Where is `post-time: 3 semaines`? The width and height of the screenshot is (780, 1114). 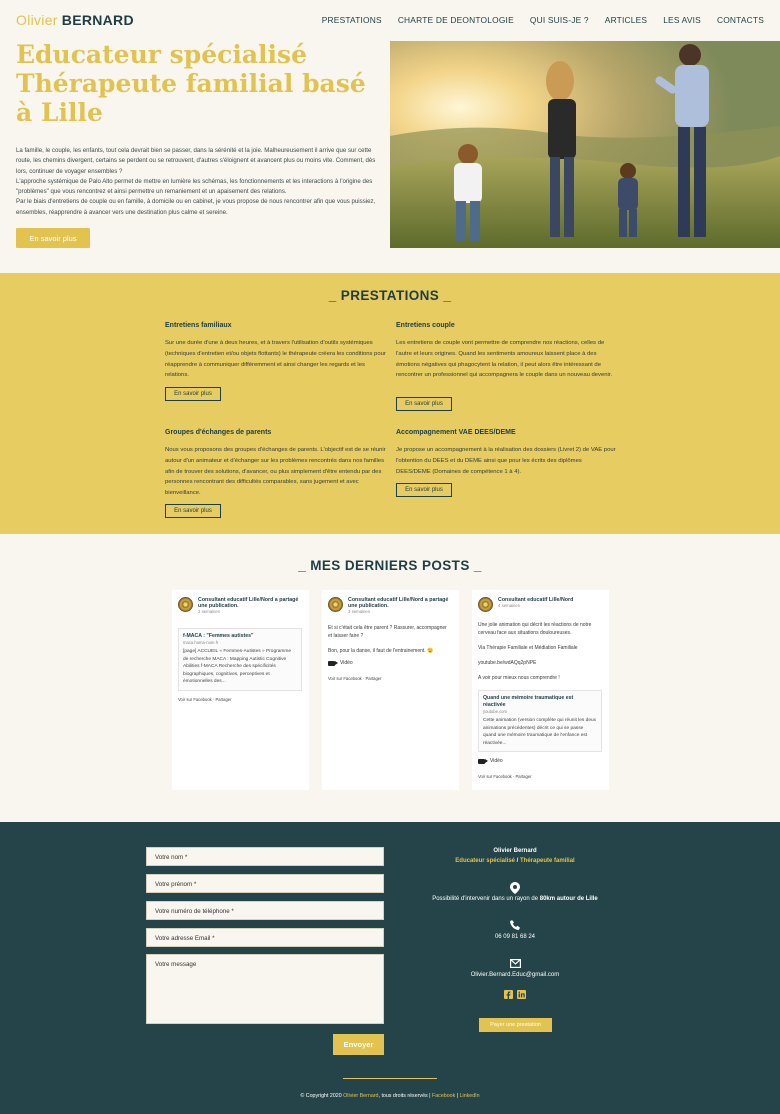
post-time: 3 semaines is located at coordinates (359, 612).